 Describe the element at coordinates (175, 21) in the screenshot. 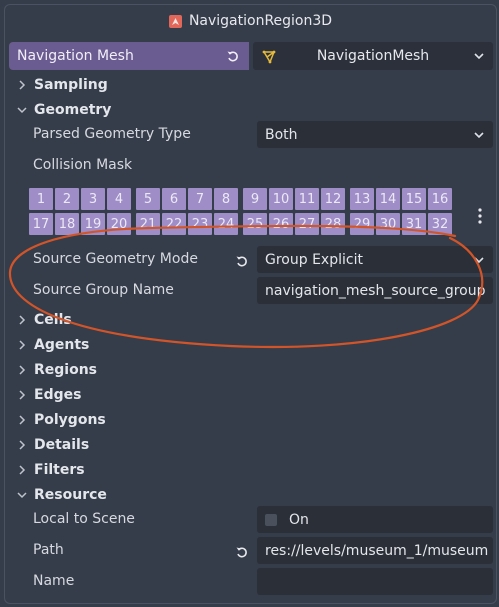

I see `navigation-region-icon` at that location.